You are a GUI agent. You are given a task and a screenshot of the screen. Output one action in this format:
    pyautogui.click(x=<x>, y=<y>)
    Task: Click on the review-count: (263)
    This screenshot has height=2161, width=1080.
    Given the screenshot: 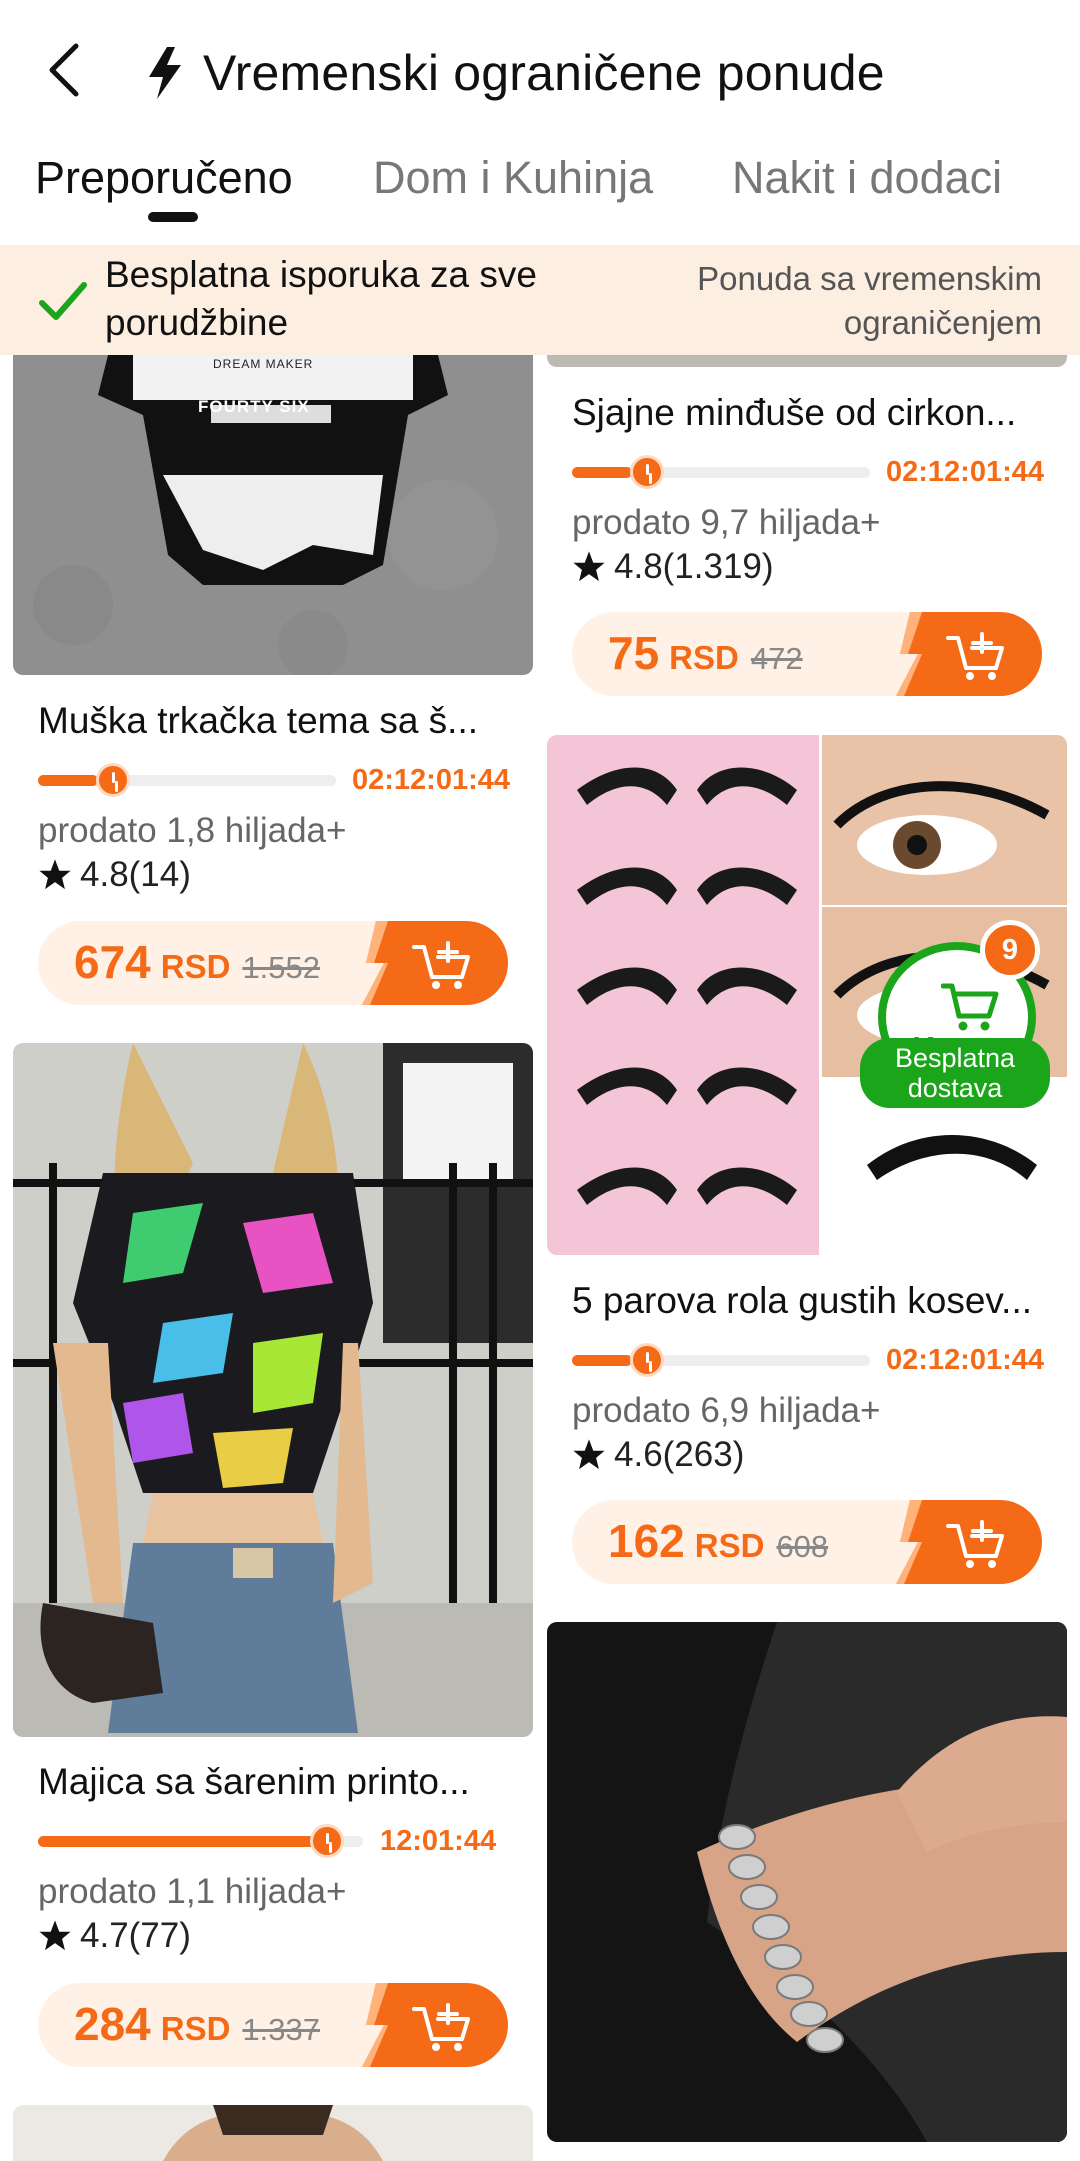 What is the action you would take?
    pyautogui.click(x=703, y=1454)
    